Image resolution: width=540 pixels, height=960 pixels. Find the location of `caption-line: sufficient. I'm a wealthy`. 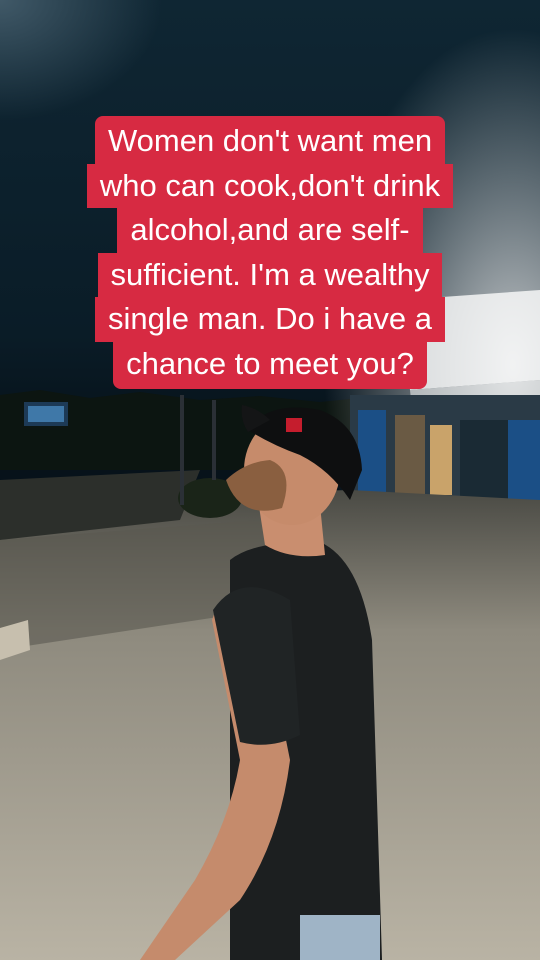

caption-line: sufficient. I'm a wealthy is located at coordinates (270, 274).